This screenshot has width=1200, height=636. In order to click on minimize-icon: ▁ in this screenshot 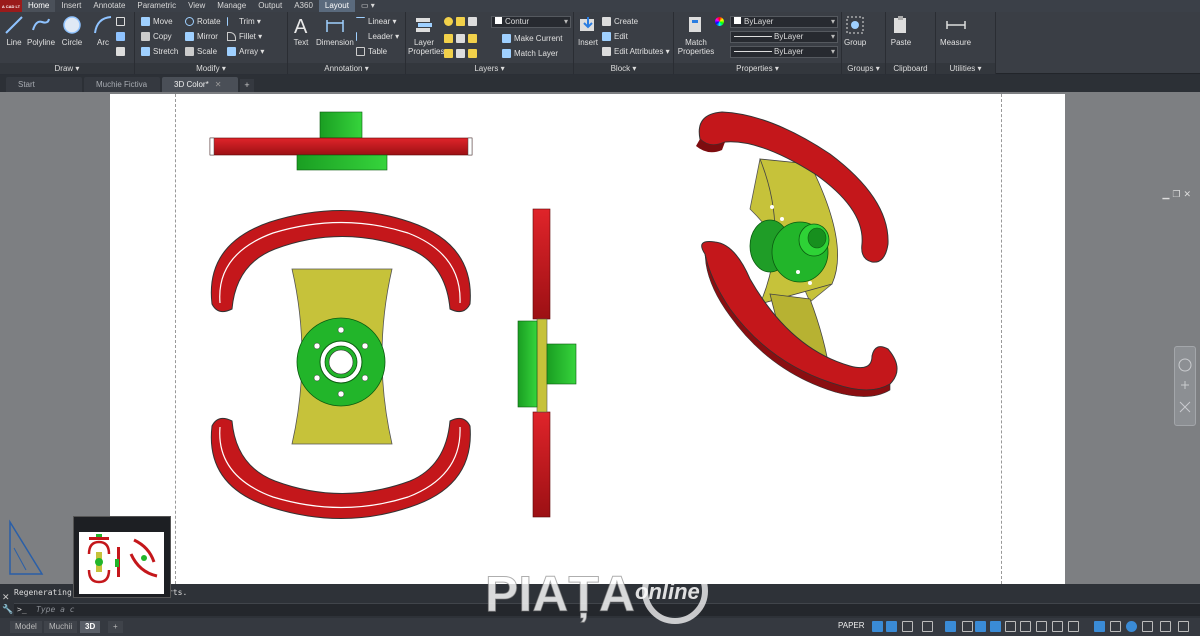, I will do `click(1167, 194)`.